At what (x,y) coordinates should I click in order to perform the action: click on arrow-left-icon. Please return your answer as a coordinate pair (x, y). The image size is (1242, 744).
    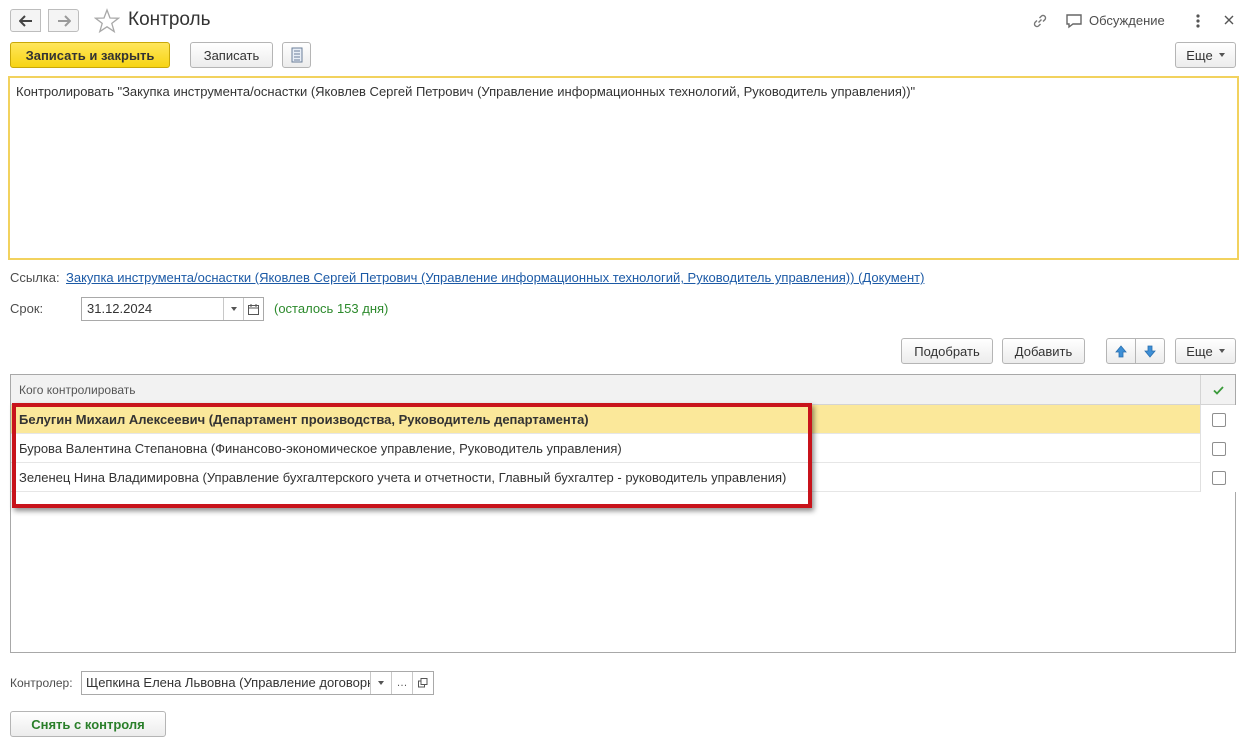
    Looking at the image, I should click on (25, 20).